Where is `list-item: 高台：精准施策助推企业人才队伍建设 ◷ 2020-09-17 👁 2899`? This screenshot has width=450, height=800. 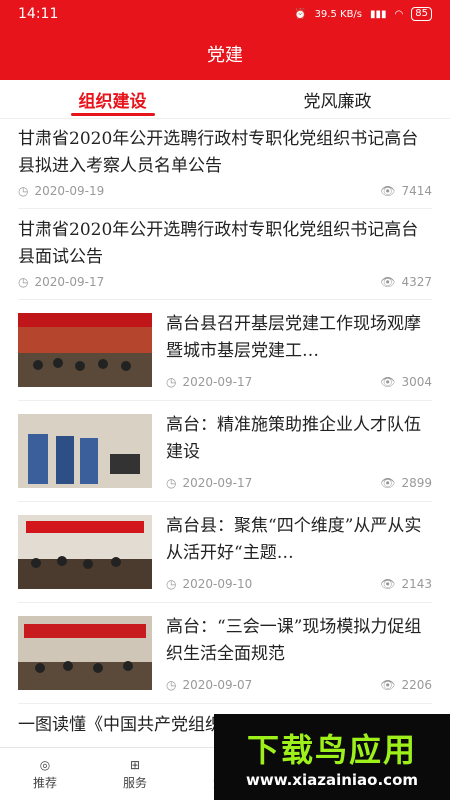
list-item: 高台：精准施策助推企业人才队伍建设 ◷ 2020-09-17 👁 2899 is located at coordinates (225, 451).